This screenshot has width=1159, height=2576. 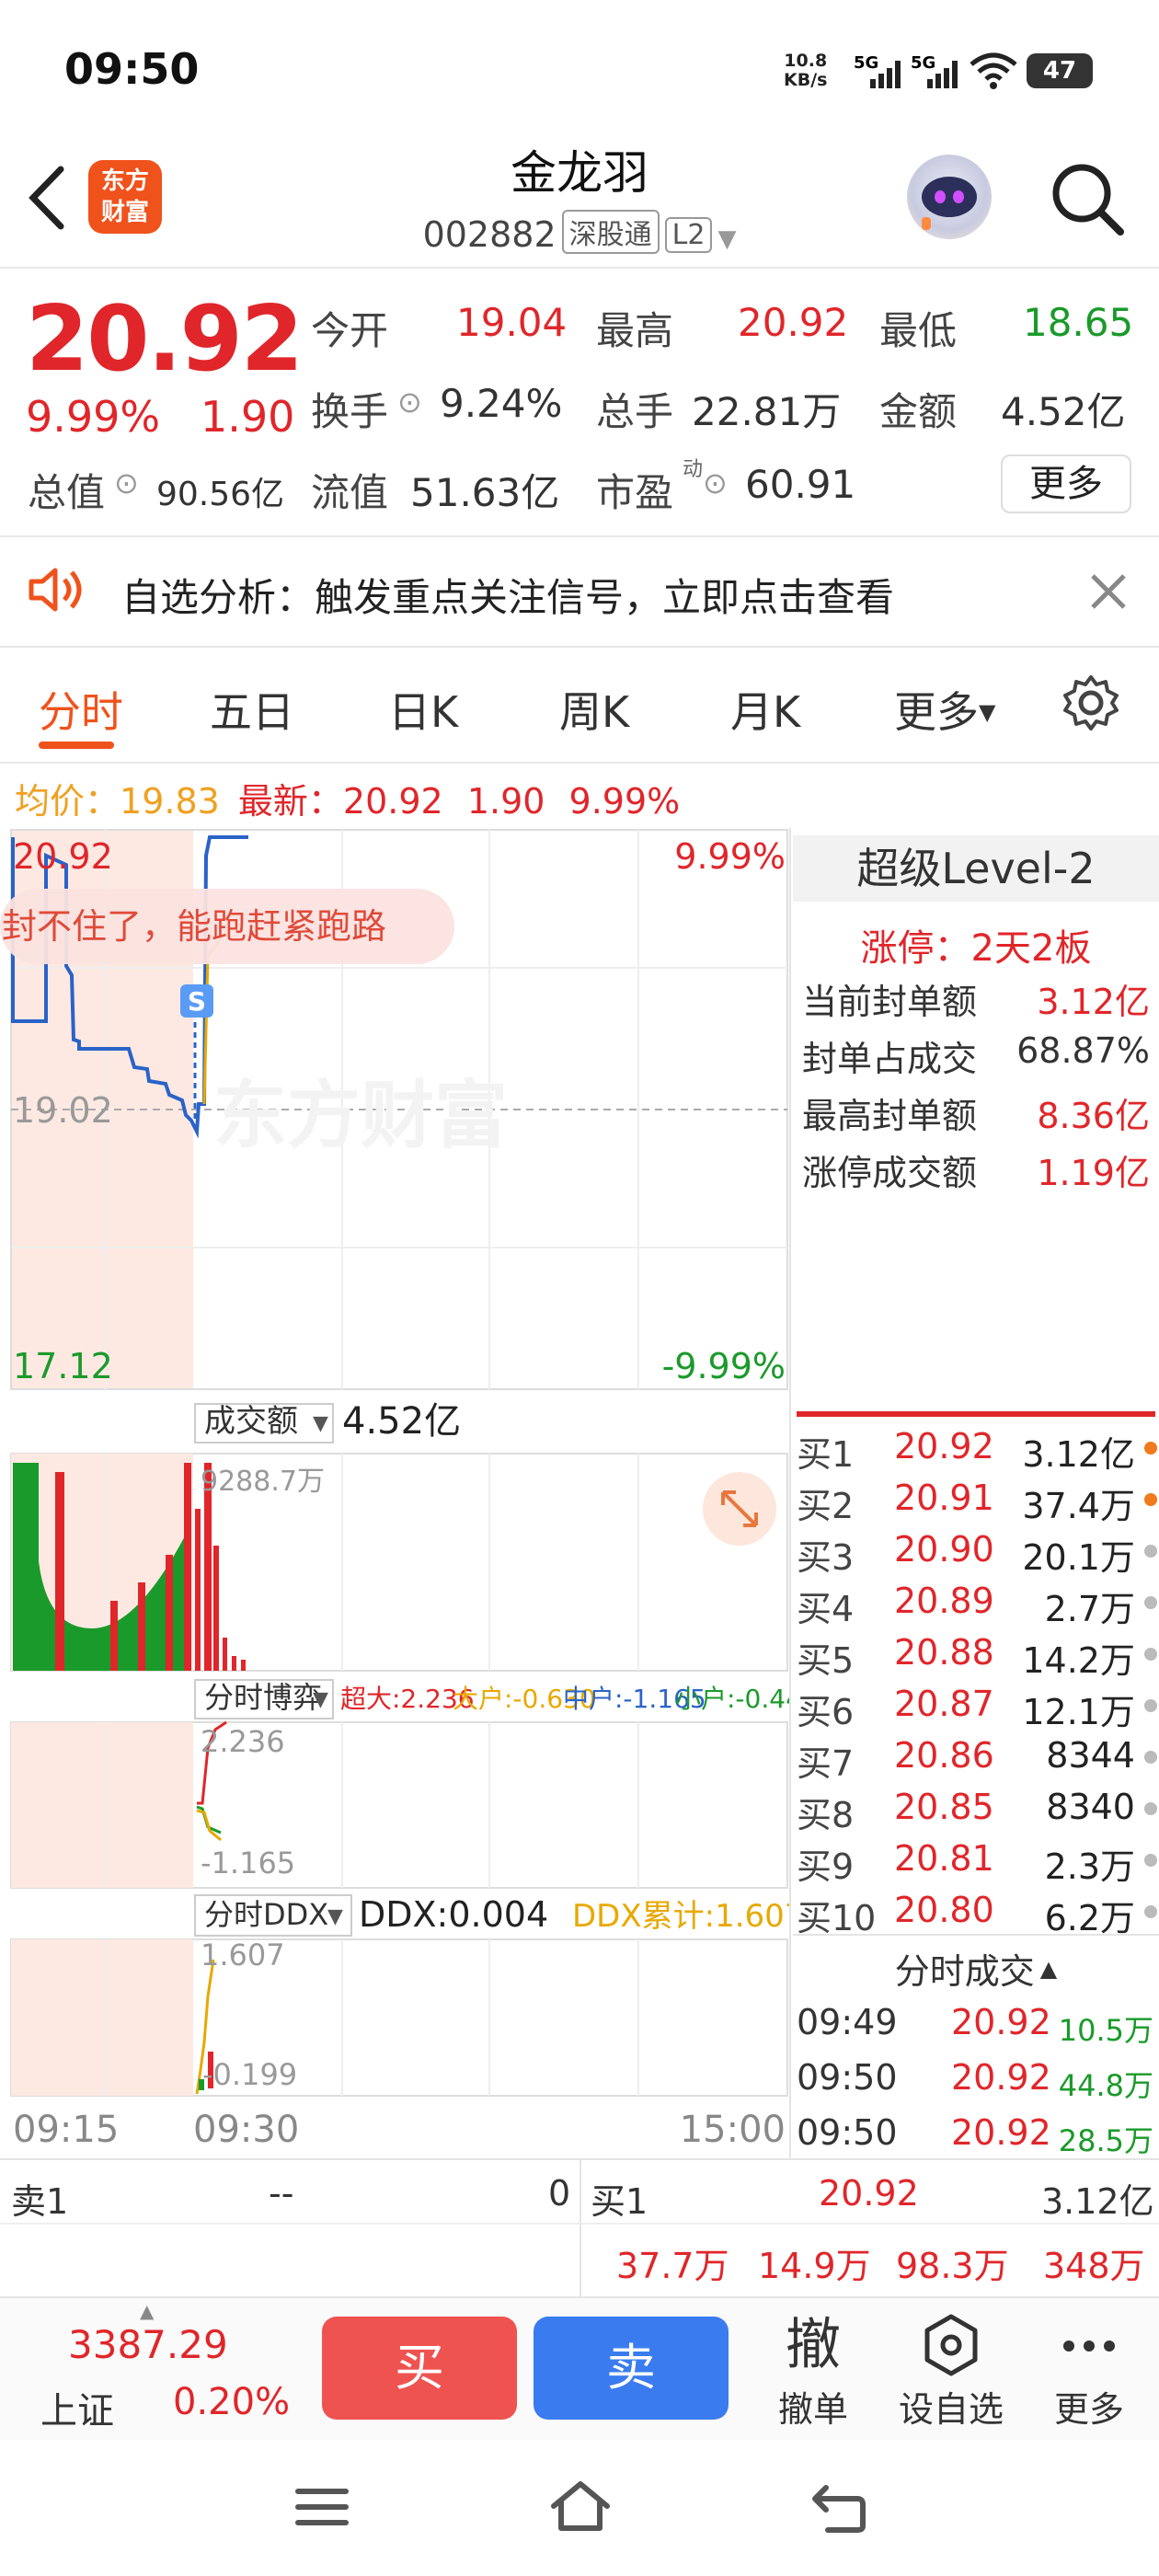 What do you see at coordinates (350, 493) in the screenshot?
I see `float-label: 流值` at bounding box center [350, 493].